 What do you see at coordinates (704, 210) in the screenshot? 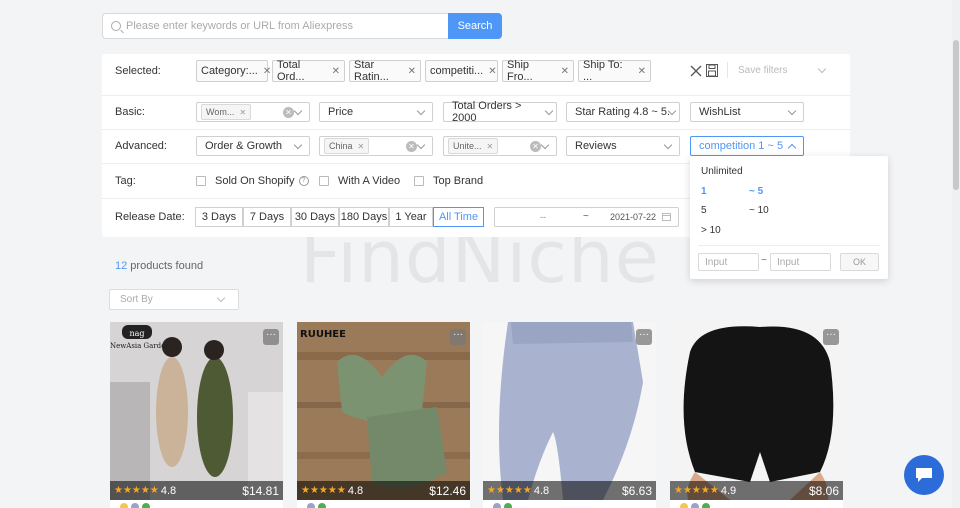
I see `competition-5-10-from: 5` at bounding box center [704, 210].